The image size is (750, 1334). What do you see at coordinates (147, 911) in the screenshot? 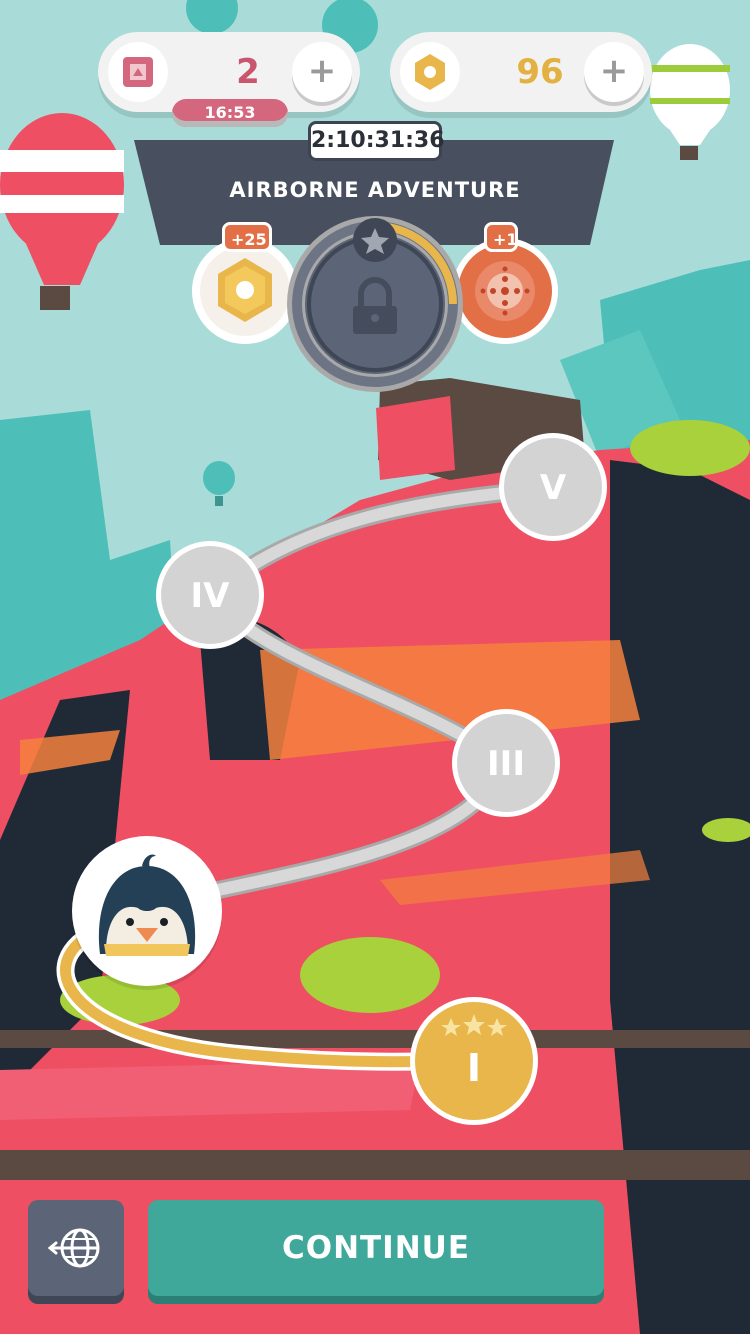
I see `penguin-avatar` at bounding box center [147, 911].